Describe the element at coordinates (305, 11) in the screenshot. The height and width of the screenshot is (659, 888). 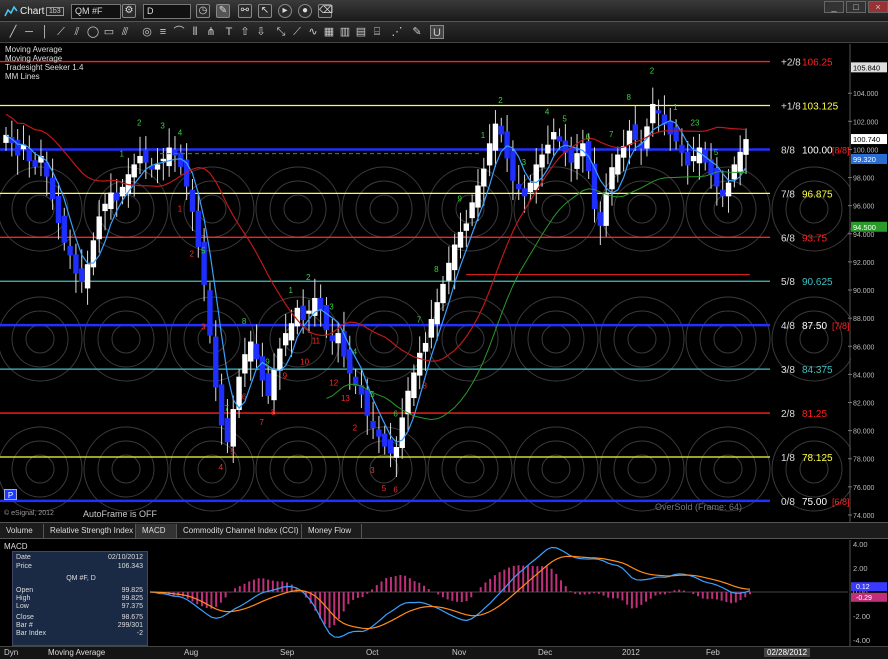
I see `record-icon: ●` at that location.